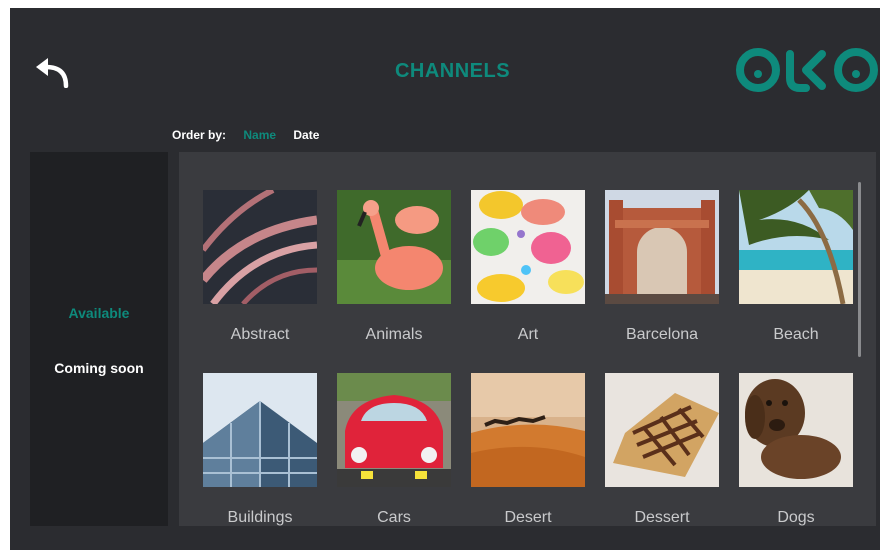 The width and height of the screenshot is (885, 556). I want to click on barcelona-thumbnail, so click(662, 247).